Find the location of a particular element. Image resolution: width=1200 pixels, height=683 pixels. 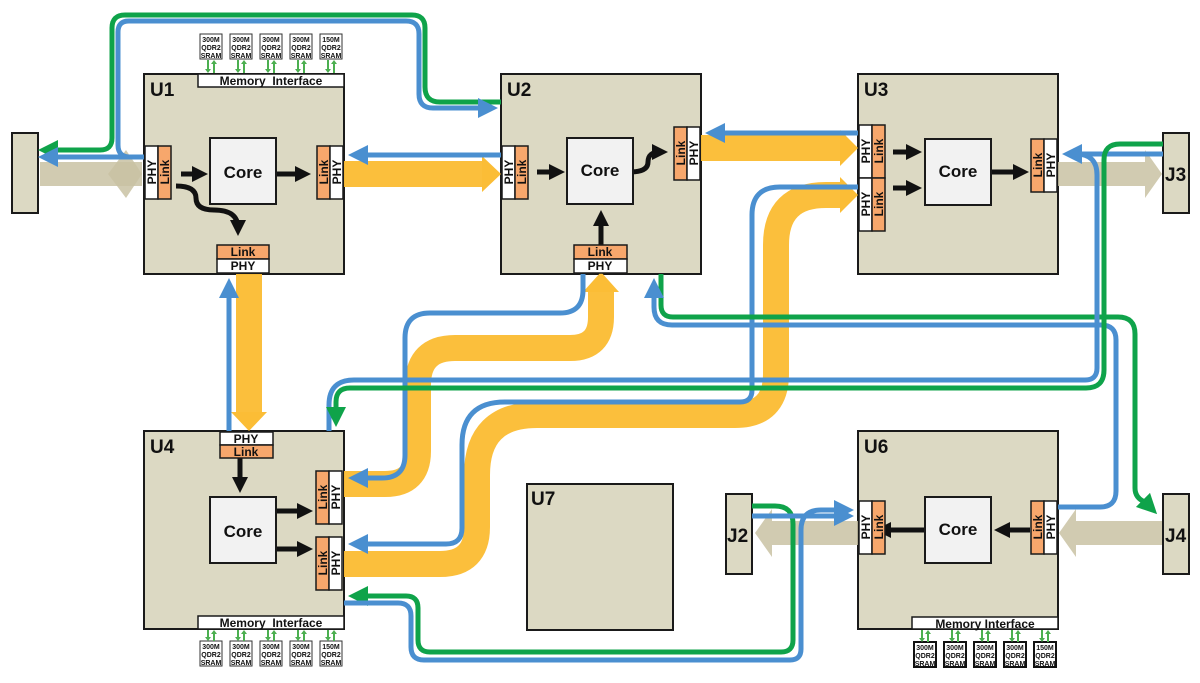

core-u2: Core is located at coordinates (600, 171).